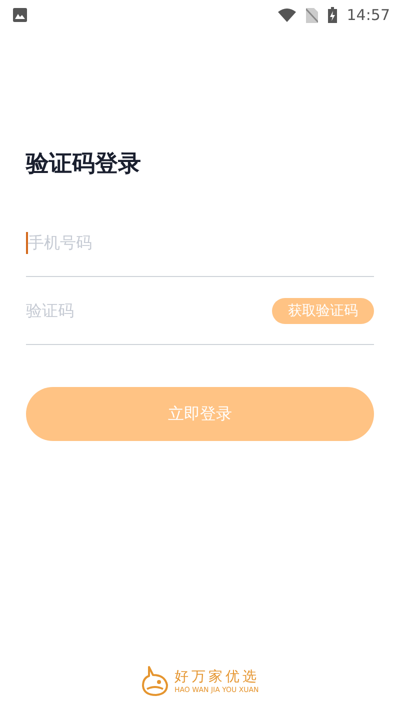 The image size is (400, 711). I want to click on image-icon, so click(20, 15).